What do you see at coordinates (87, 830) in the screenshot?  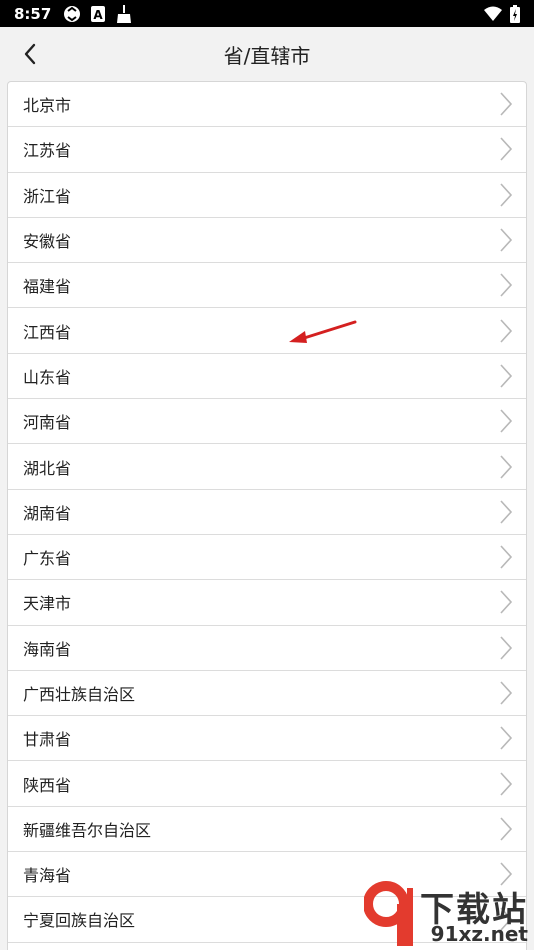 I see `list-item-label: 新疆维吾尔自治区` at bounding box center [87, 830].